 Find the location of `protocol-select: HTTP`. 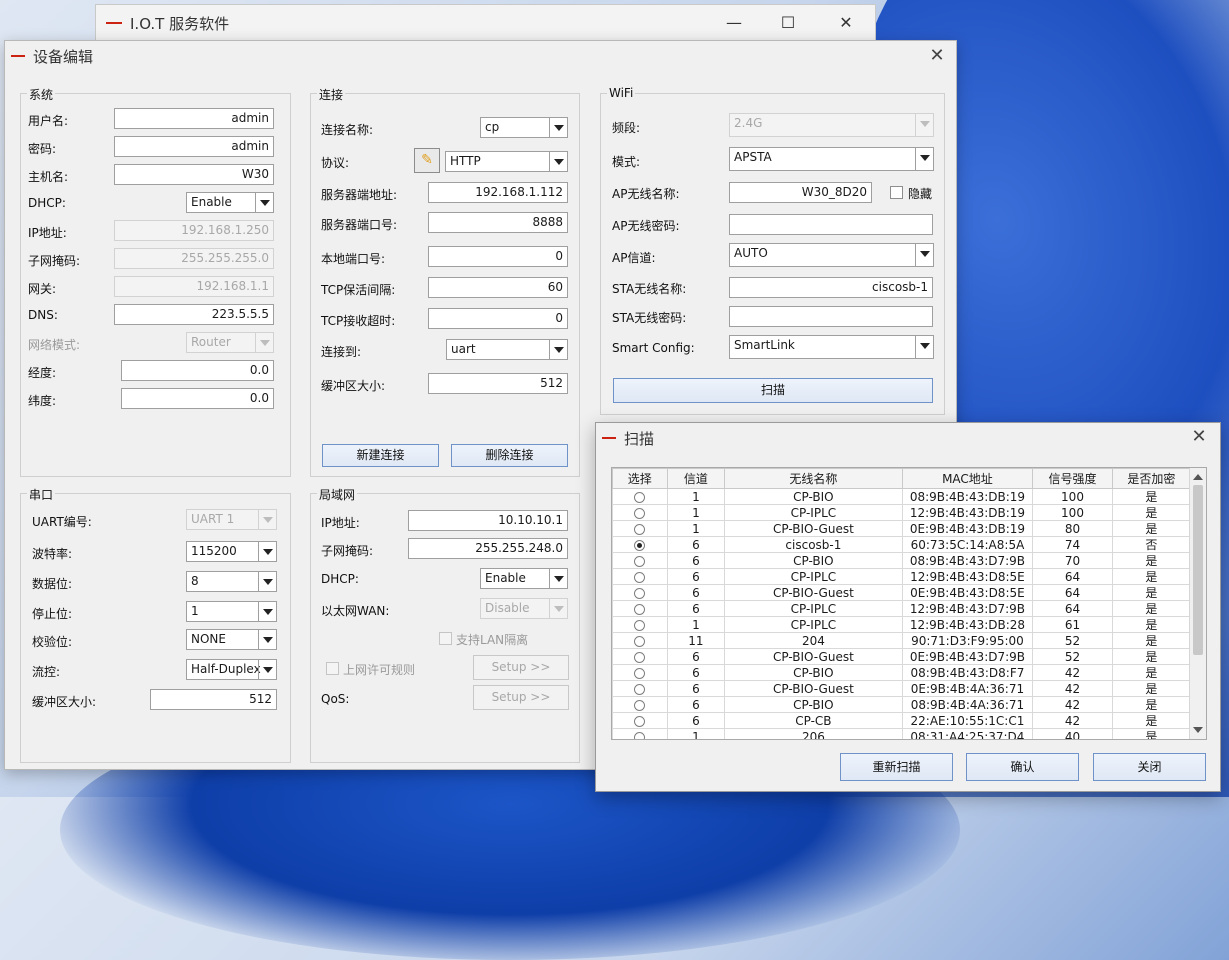

protocol-select: HTTP is located at coordinates (506, 161).